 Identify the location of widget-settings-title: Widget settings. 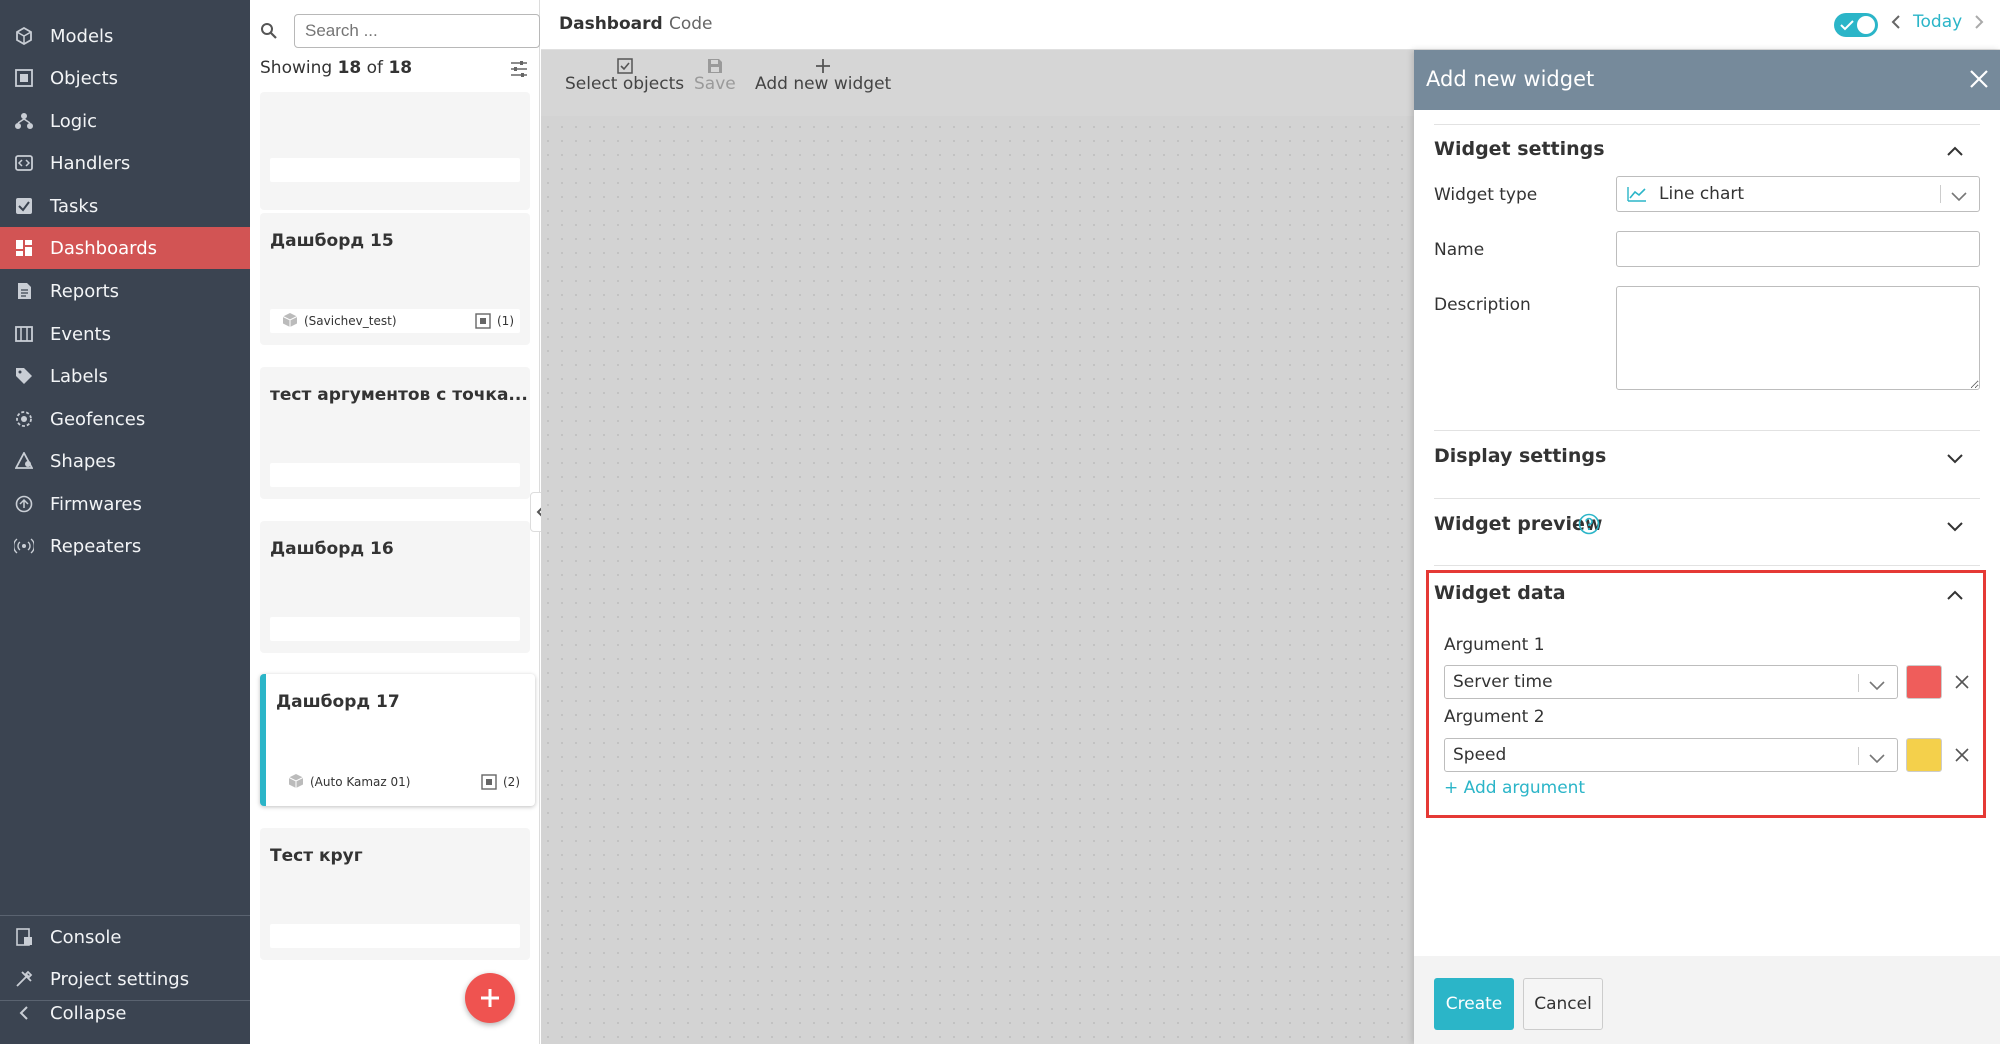
(1519, 149).